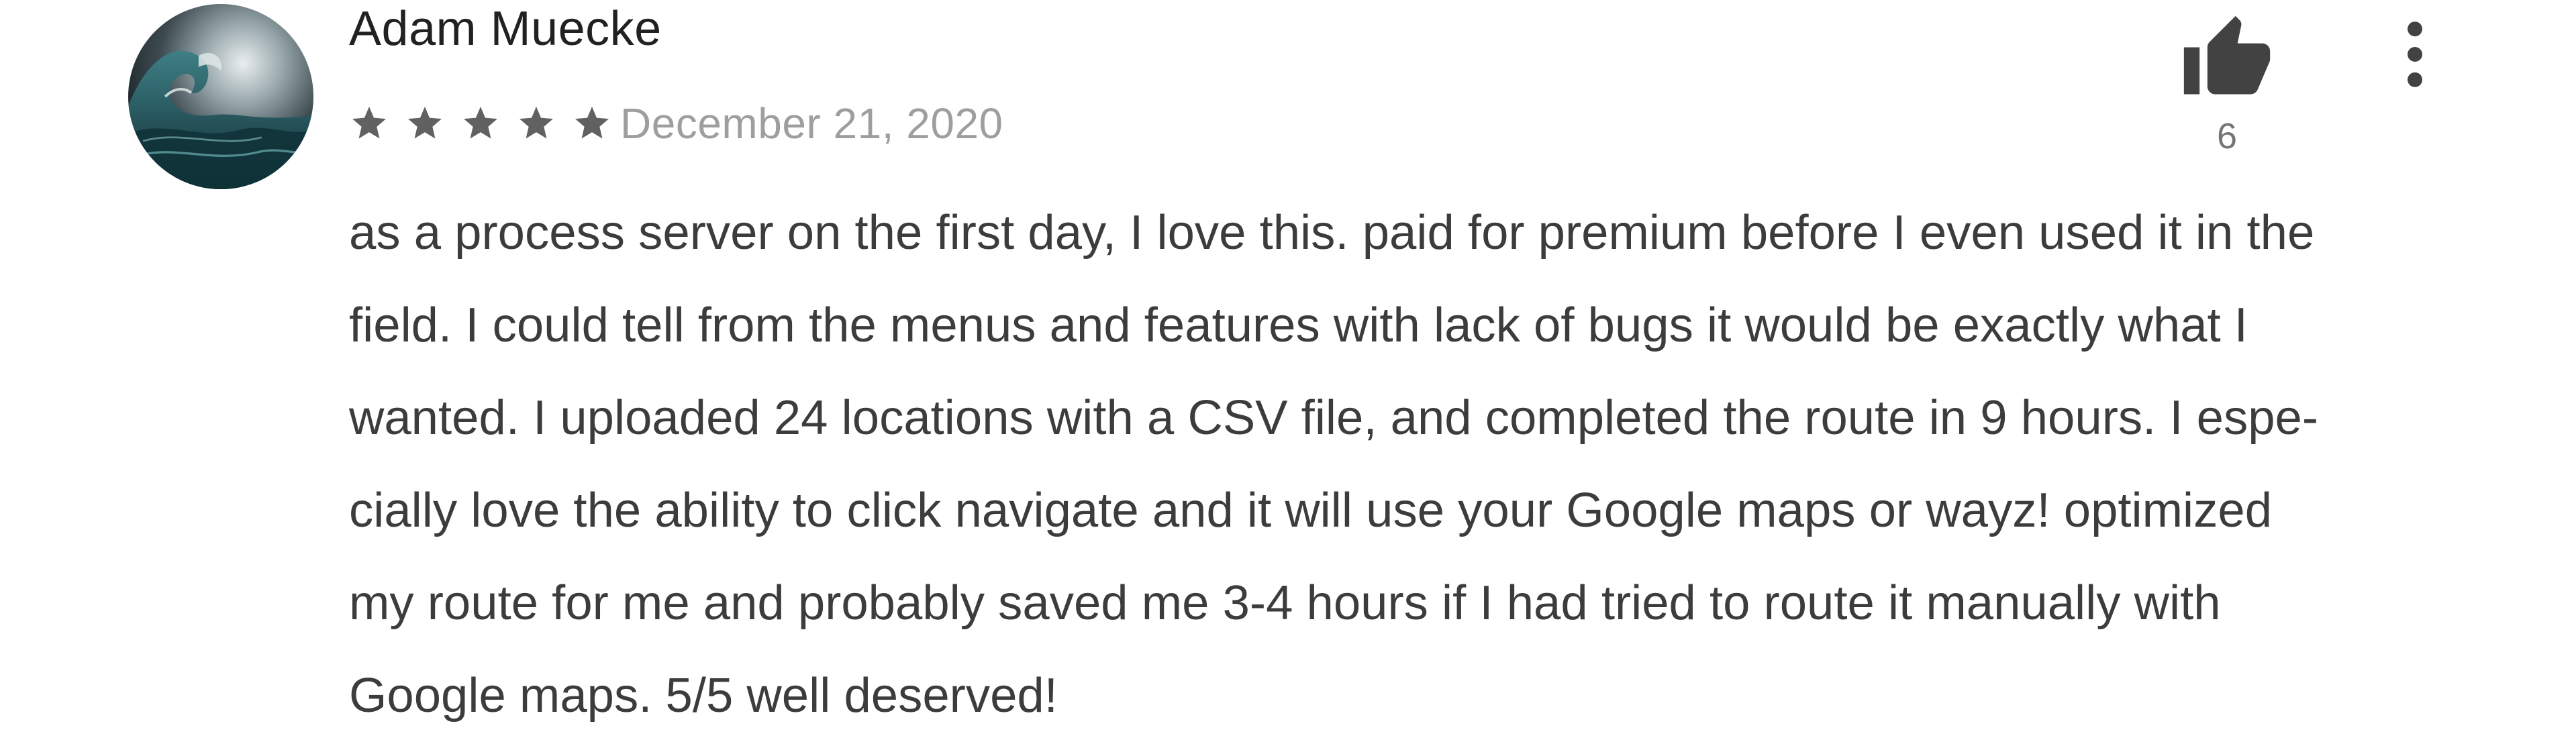  Describe the element at coordinates (811, 123) in the screenshot. I see `review-date: December 21, 2020` at that location.